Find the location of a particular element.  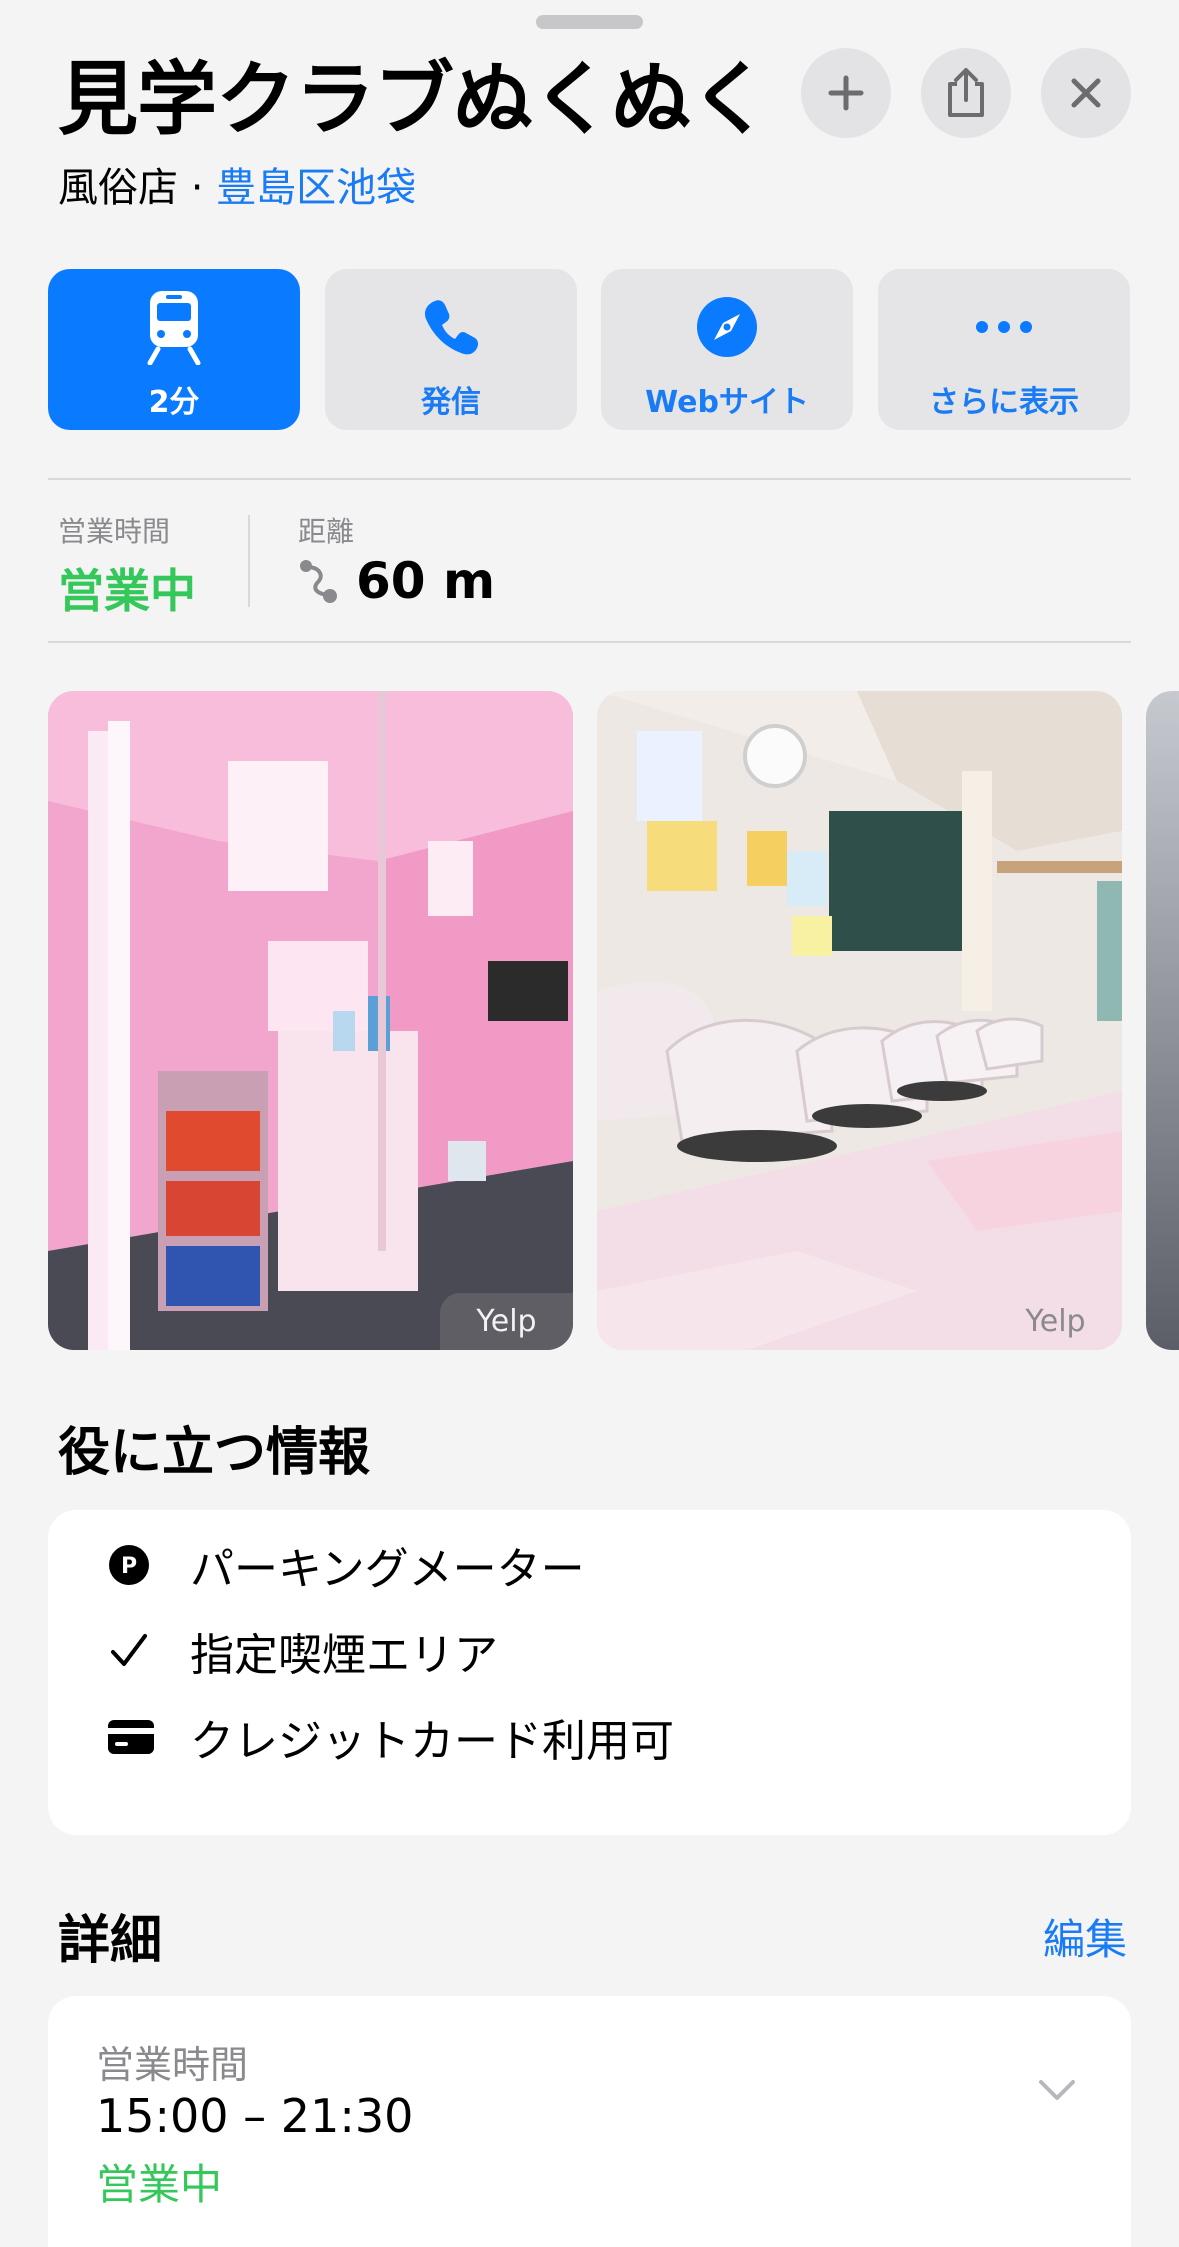

distance-label: 距離 is located at coordinates (326, 531).